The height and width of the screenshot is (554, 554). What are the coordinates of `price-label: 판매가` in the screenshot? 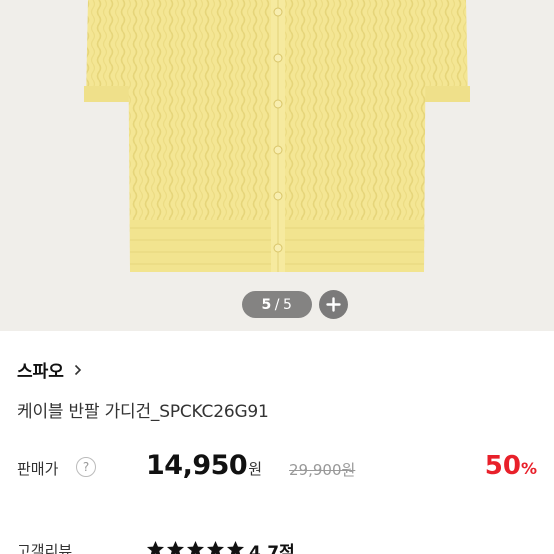 It's located at (38, 469).